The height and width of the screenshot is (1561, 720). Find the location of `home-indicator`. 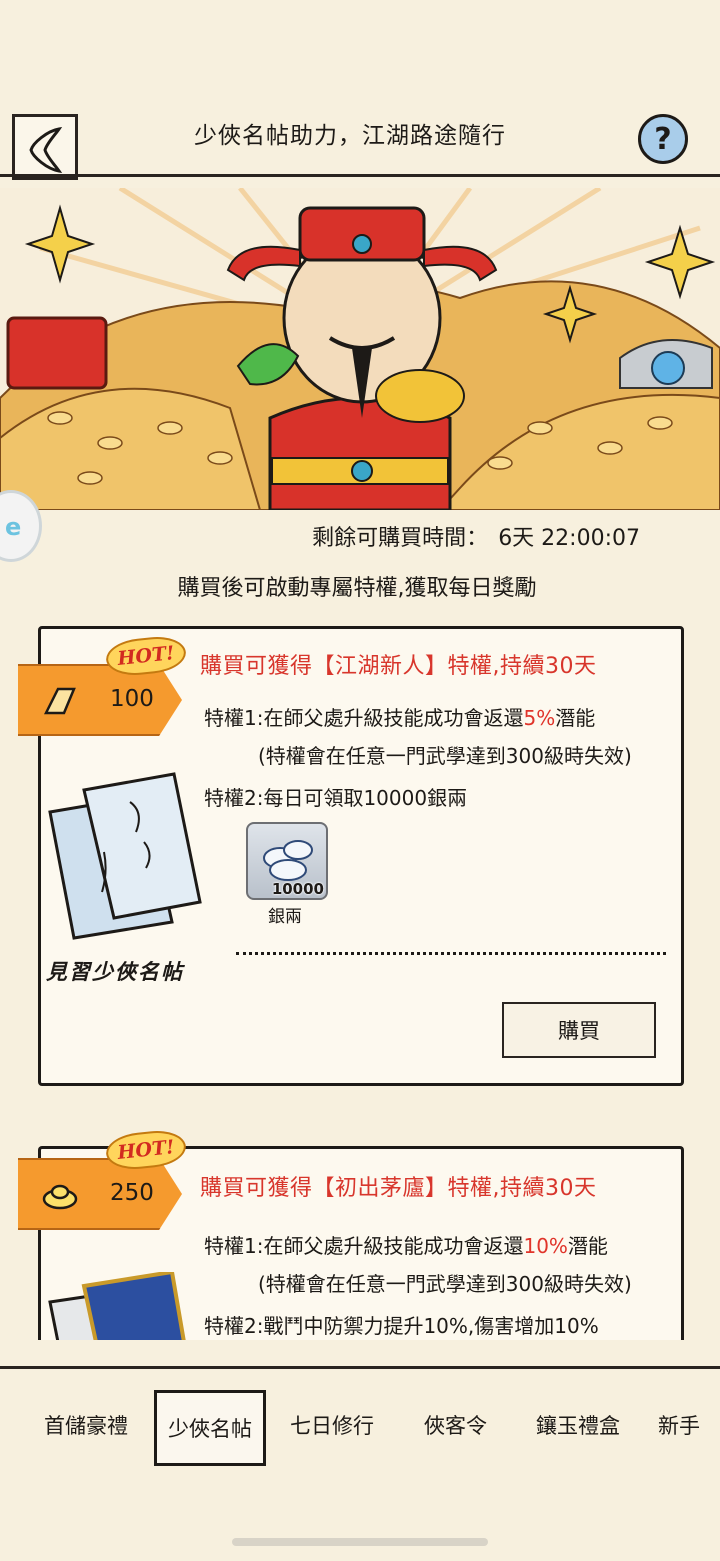

home-indicator is located at coordinates (360, 1542).